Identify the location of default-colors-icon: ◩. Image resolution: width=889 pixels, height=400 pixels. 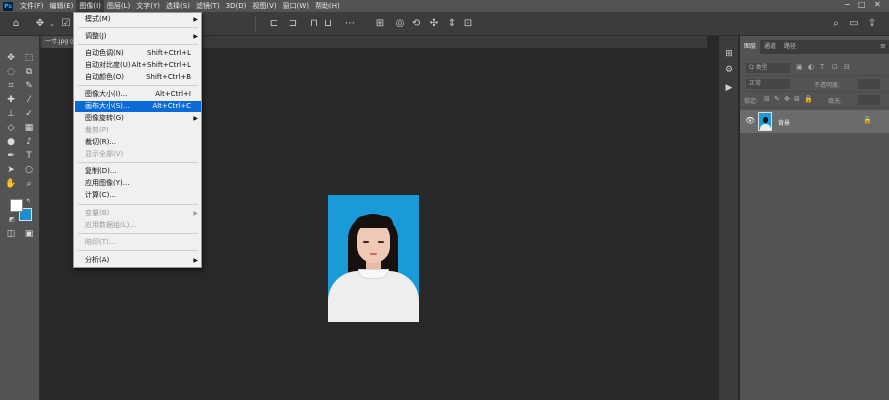
(12, 220).